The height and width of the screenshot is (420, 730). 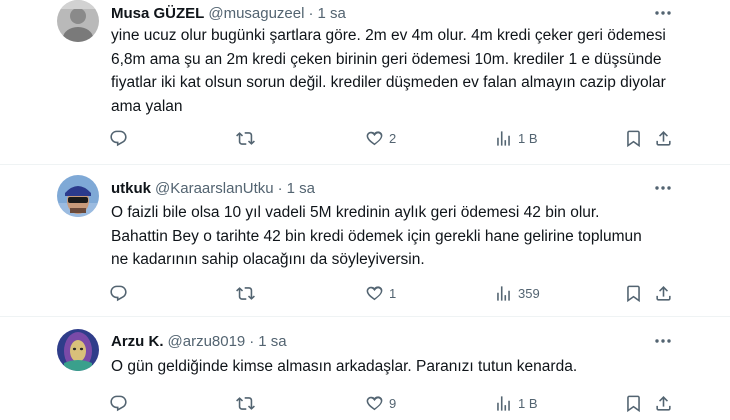 What do you see at coordinates (393, 293) in the screenshot?
I see `like-count: 1` at bounding box center [393, 293].